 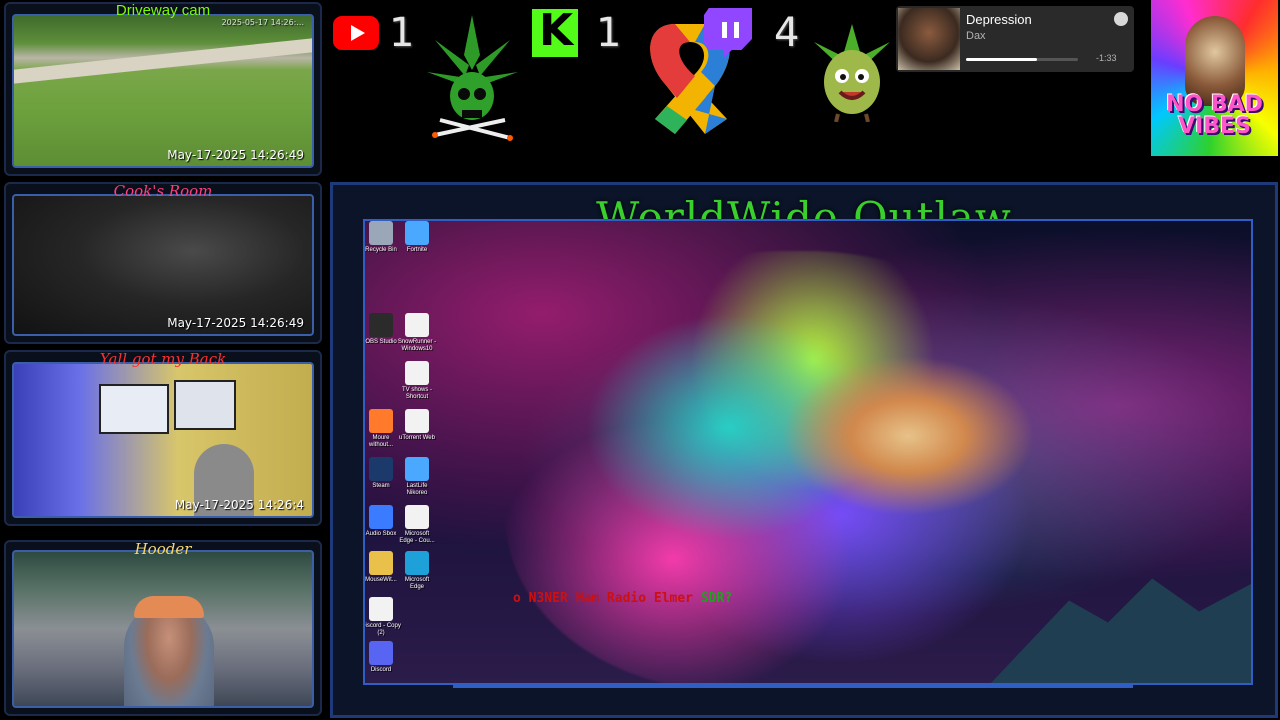 What do you see at coordinates (356, 33) in the screenshot?
I see `youtube-icon` at bounding box center [356, 33].